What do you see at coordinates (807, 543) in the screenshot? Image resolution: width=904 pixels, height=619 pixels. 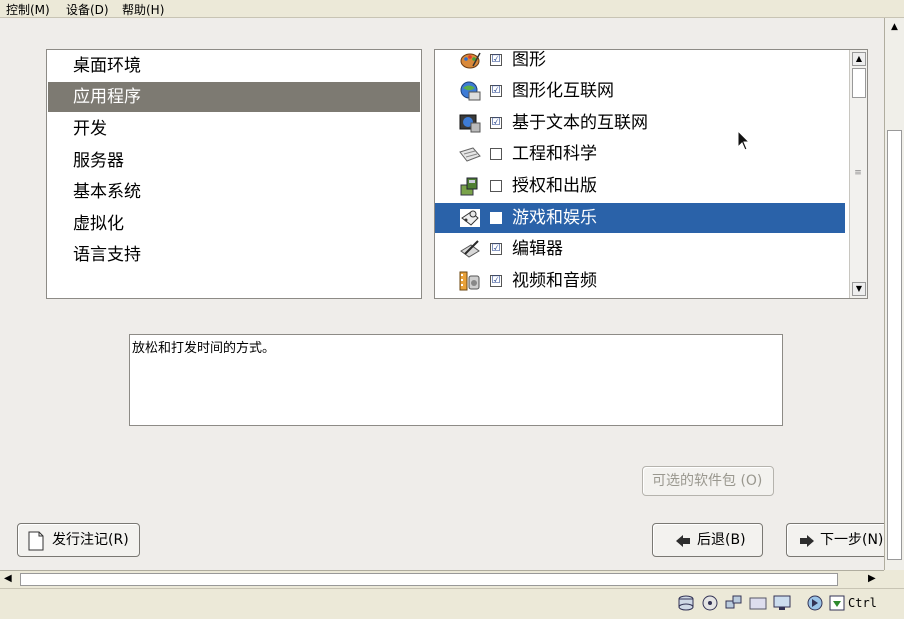 I see `forward-arrow-icon` at bounding box center [807, 543].